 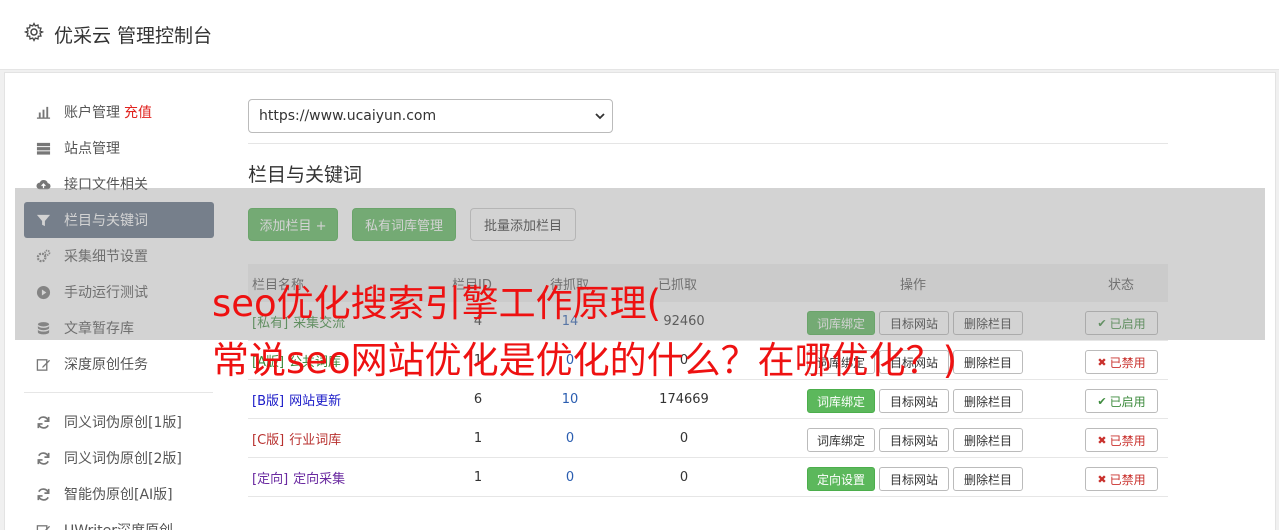 What do you see at coordinates (1127, 401) in the screenshot?
I see `status-label: 已启用` at bounding box center [1127, 401].